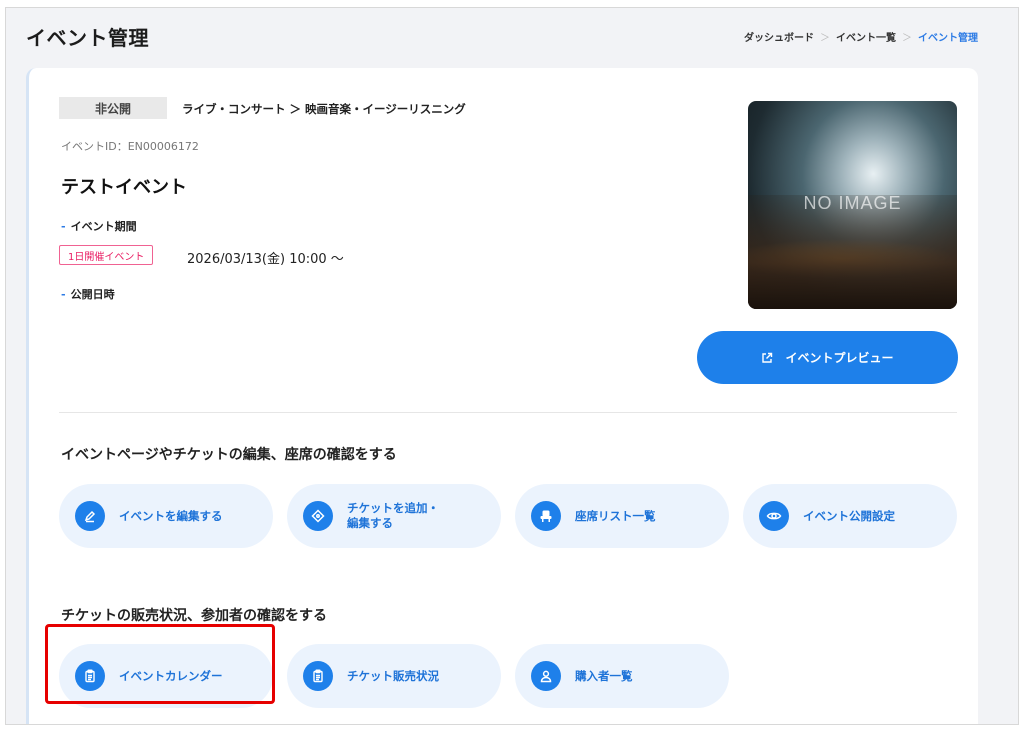 This screenshot has height=730, width=1024. What do you see at coordinates (130, 146) in the screenshot?
I see `event-id: イベントID：EN00006172` at bounding box center [130, 146].